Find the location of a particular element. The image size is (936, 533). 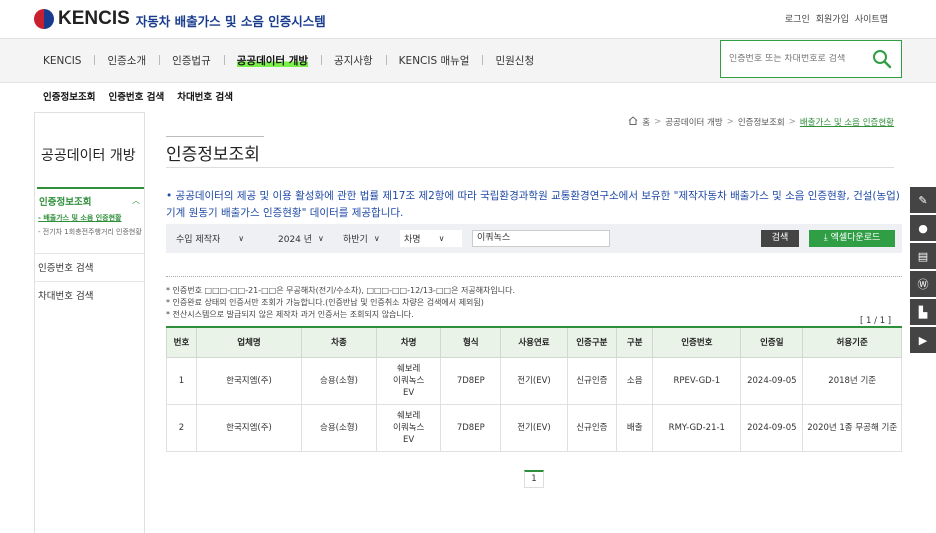

global-search is located at coordinates (811, 59).